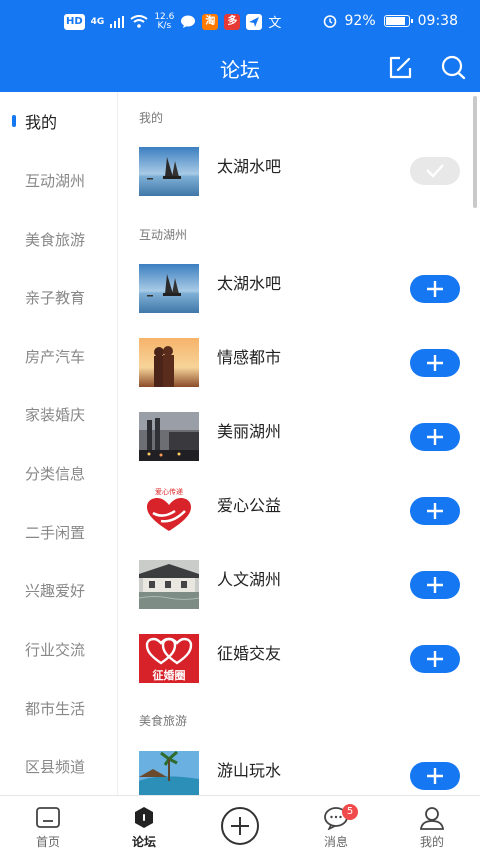  I want to click on nav-messages: 5 消息, so click(336, 824).